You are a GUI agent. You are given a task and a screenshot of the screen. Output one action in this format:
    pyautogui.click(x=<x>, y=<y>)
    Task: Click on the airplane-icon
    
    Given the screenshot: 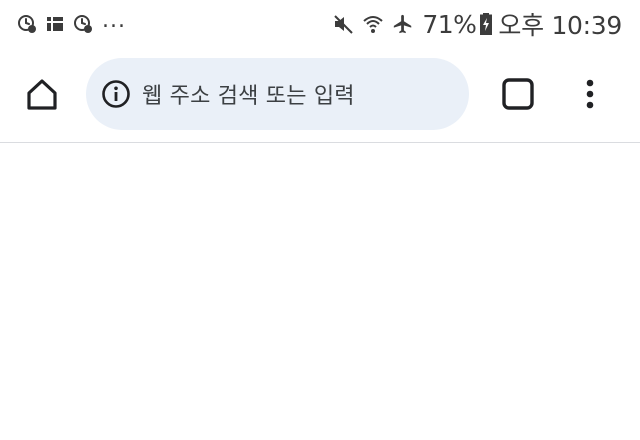 What is the action you would take?
    pyautogui.click(x=403, y=24)
    